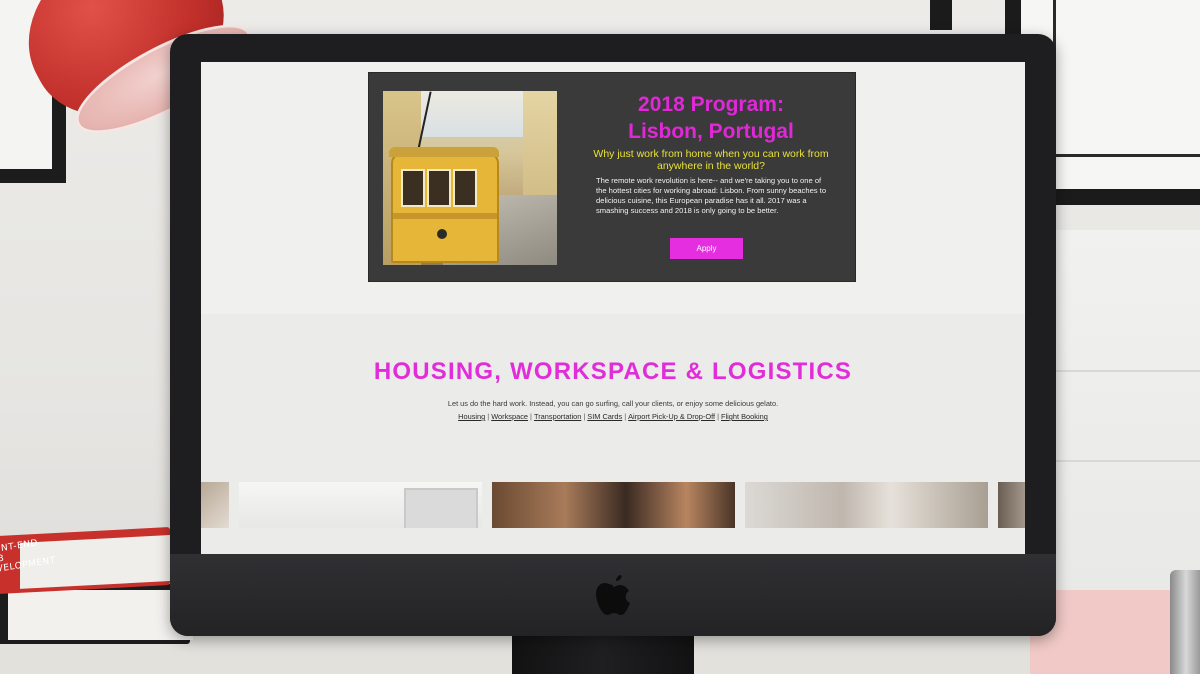 The image size is (1200, 674). What do you see at coordinates (866, 505) in the screenshot?
I see `gallery-image-kitchen` at bounding box center [866, 505].